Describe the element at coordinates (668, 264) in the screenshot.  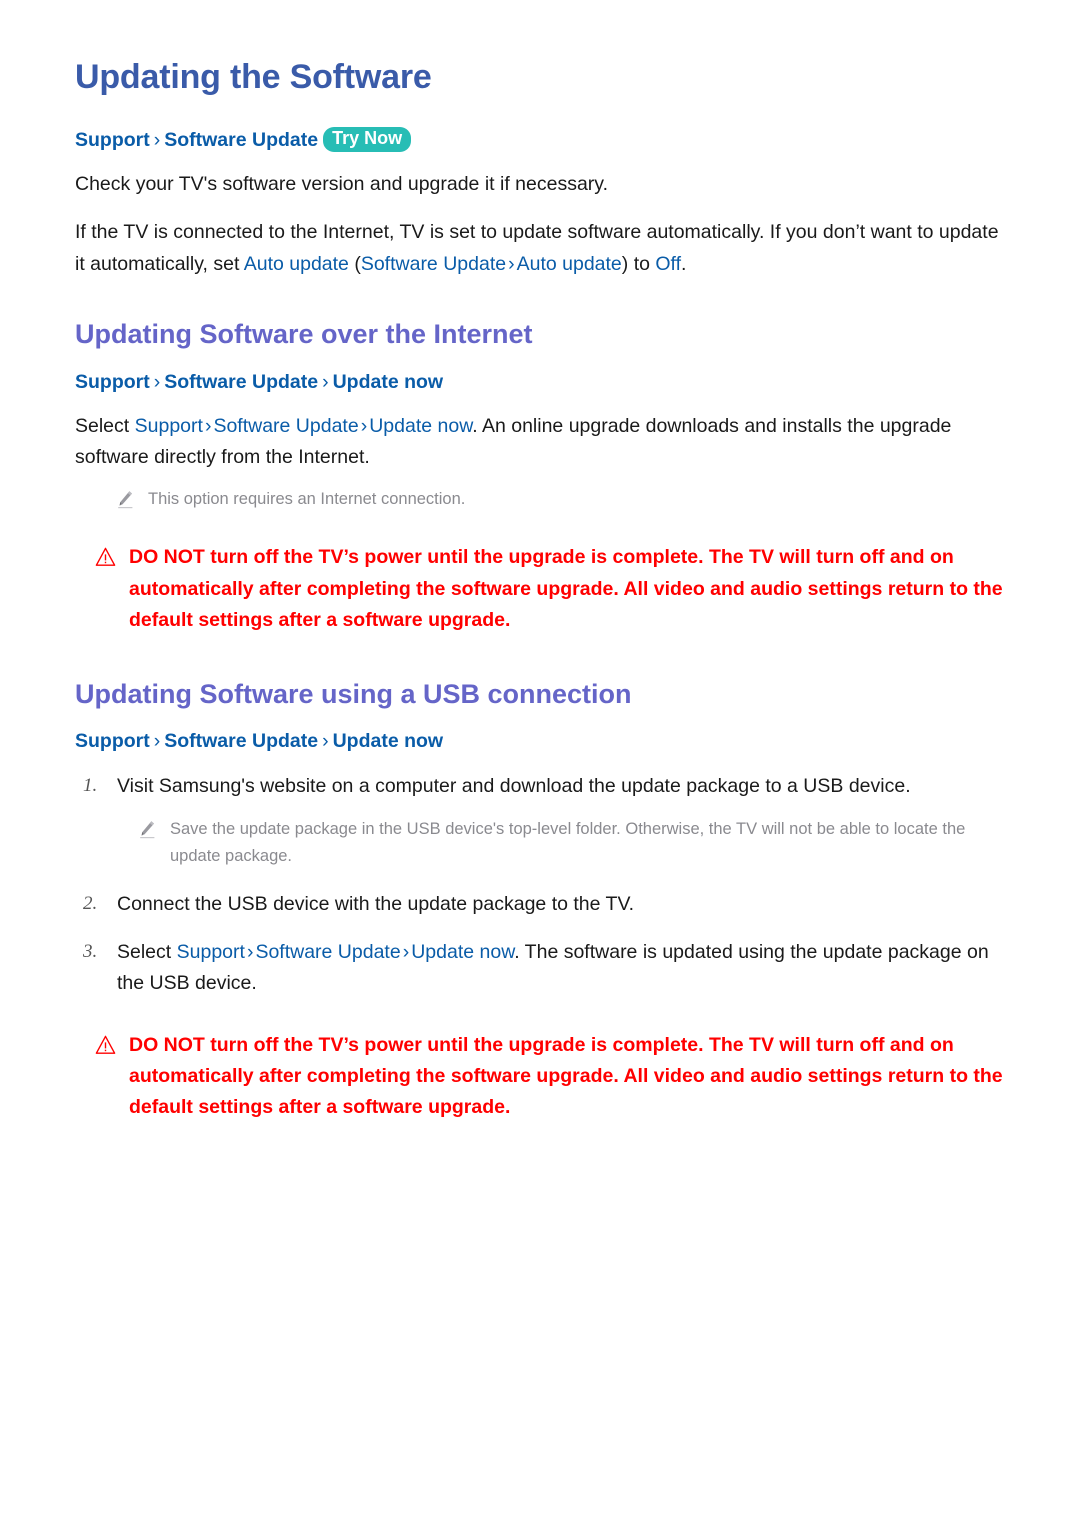
I see `link-off: Off` at that location.